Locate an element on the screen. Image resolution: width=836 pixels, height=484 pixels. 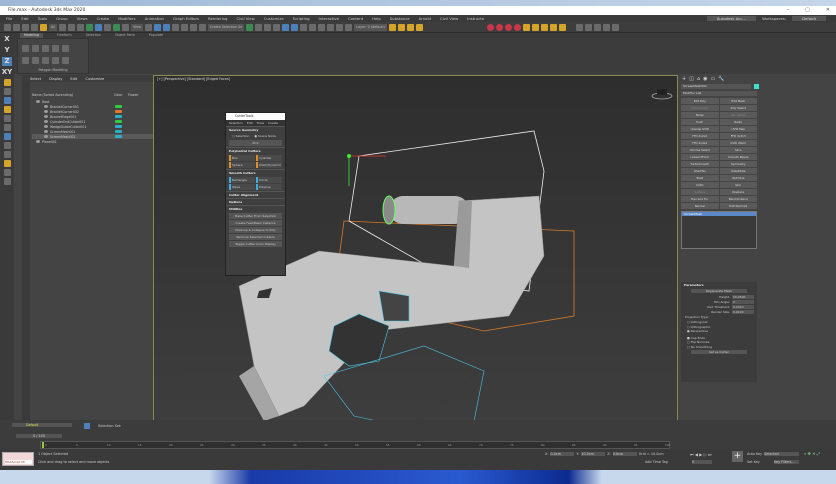
section-smooth-cutters: Smooth Cutters is located at coordinates (255, 172).